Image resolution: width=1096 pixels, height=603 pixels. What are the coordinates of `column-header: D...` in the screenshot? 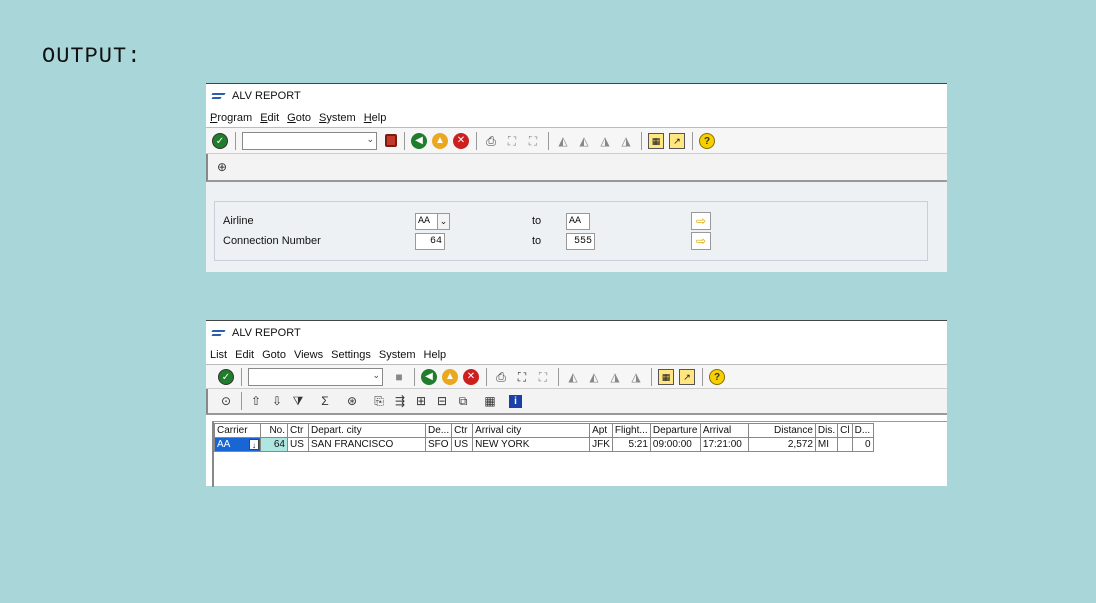 It's located at (862, 430).